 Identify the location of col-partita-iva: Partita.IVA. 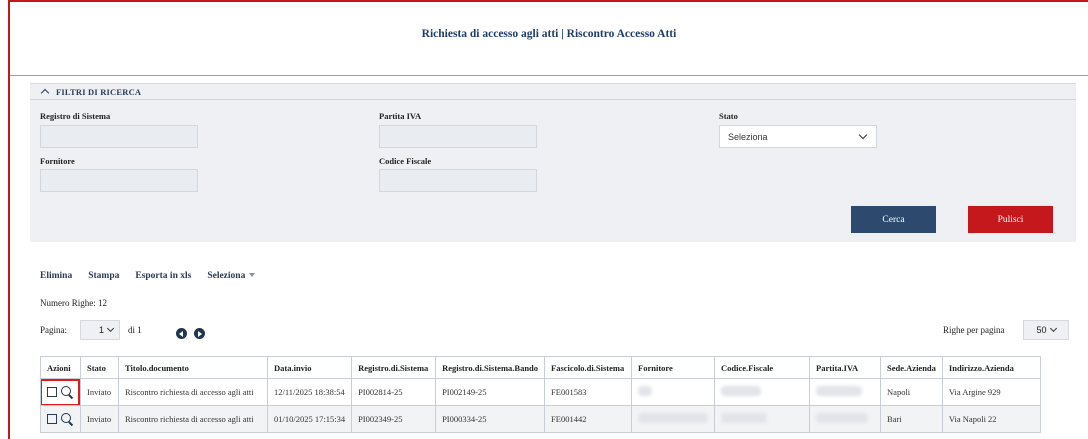
(845, 367).